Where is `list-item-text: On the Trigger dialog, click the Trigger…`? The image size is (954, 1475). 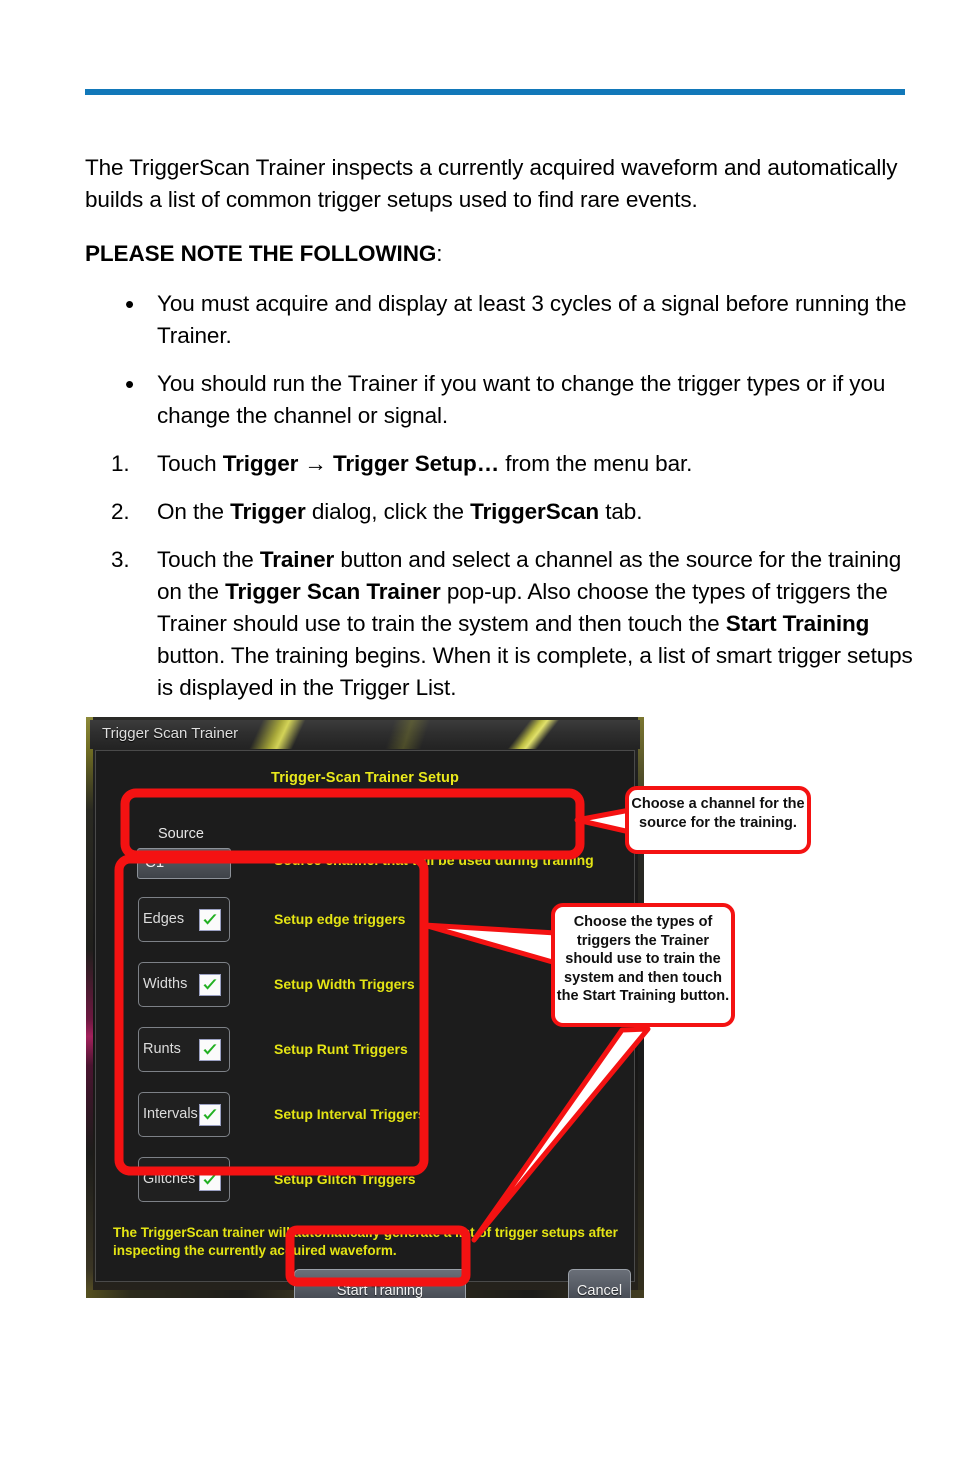
list-item-text: On the Trigger dialog, click the Trigger… is located at coordinates (400, 511).